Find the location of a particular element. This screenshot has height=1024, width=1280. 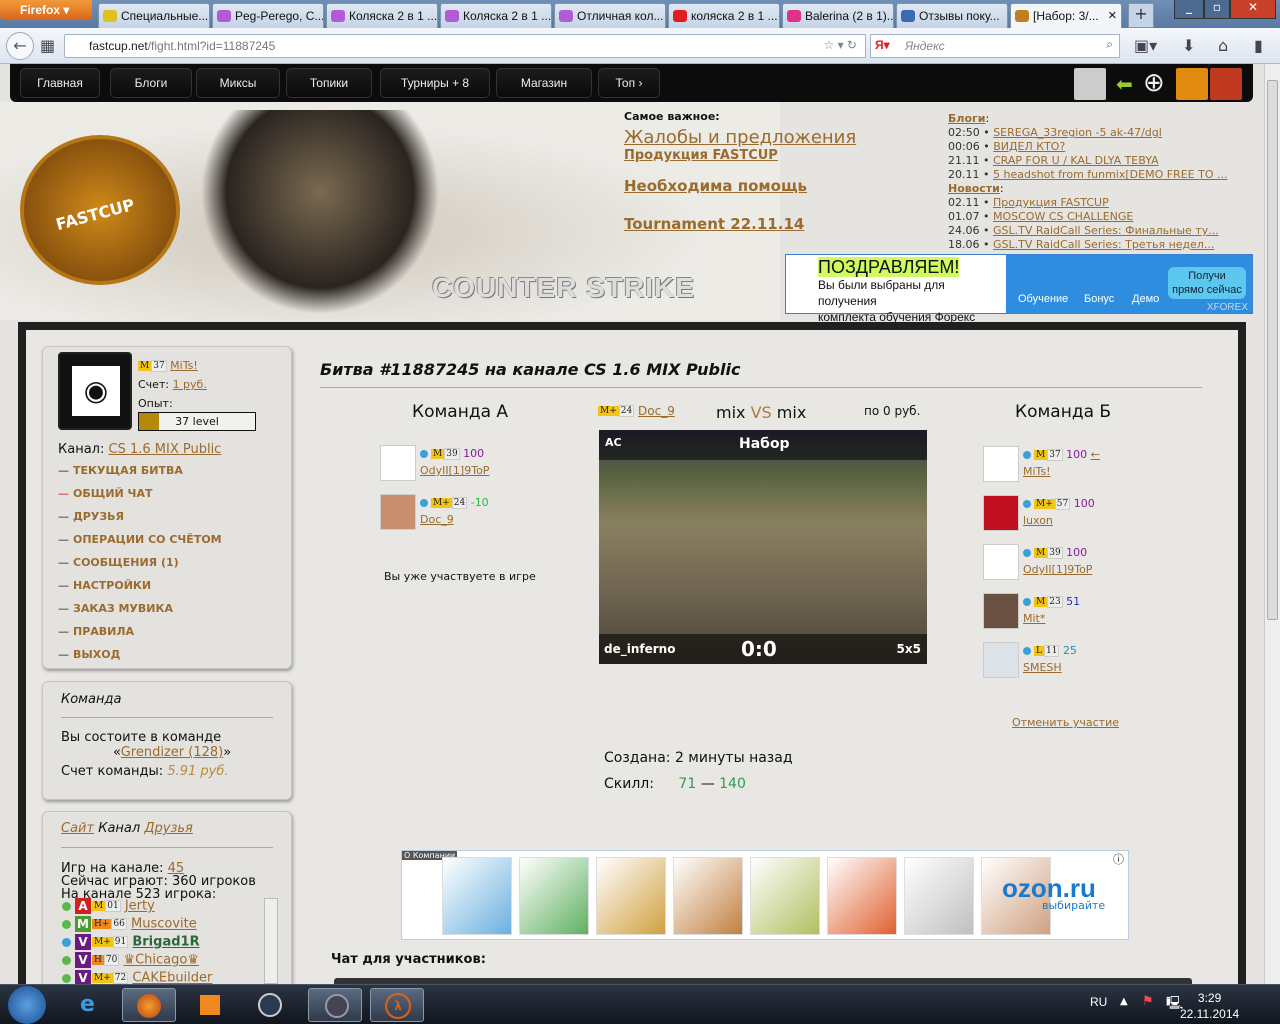

news-link: Продукция FASTCUP is located at coordinates (1051, 202).